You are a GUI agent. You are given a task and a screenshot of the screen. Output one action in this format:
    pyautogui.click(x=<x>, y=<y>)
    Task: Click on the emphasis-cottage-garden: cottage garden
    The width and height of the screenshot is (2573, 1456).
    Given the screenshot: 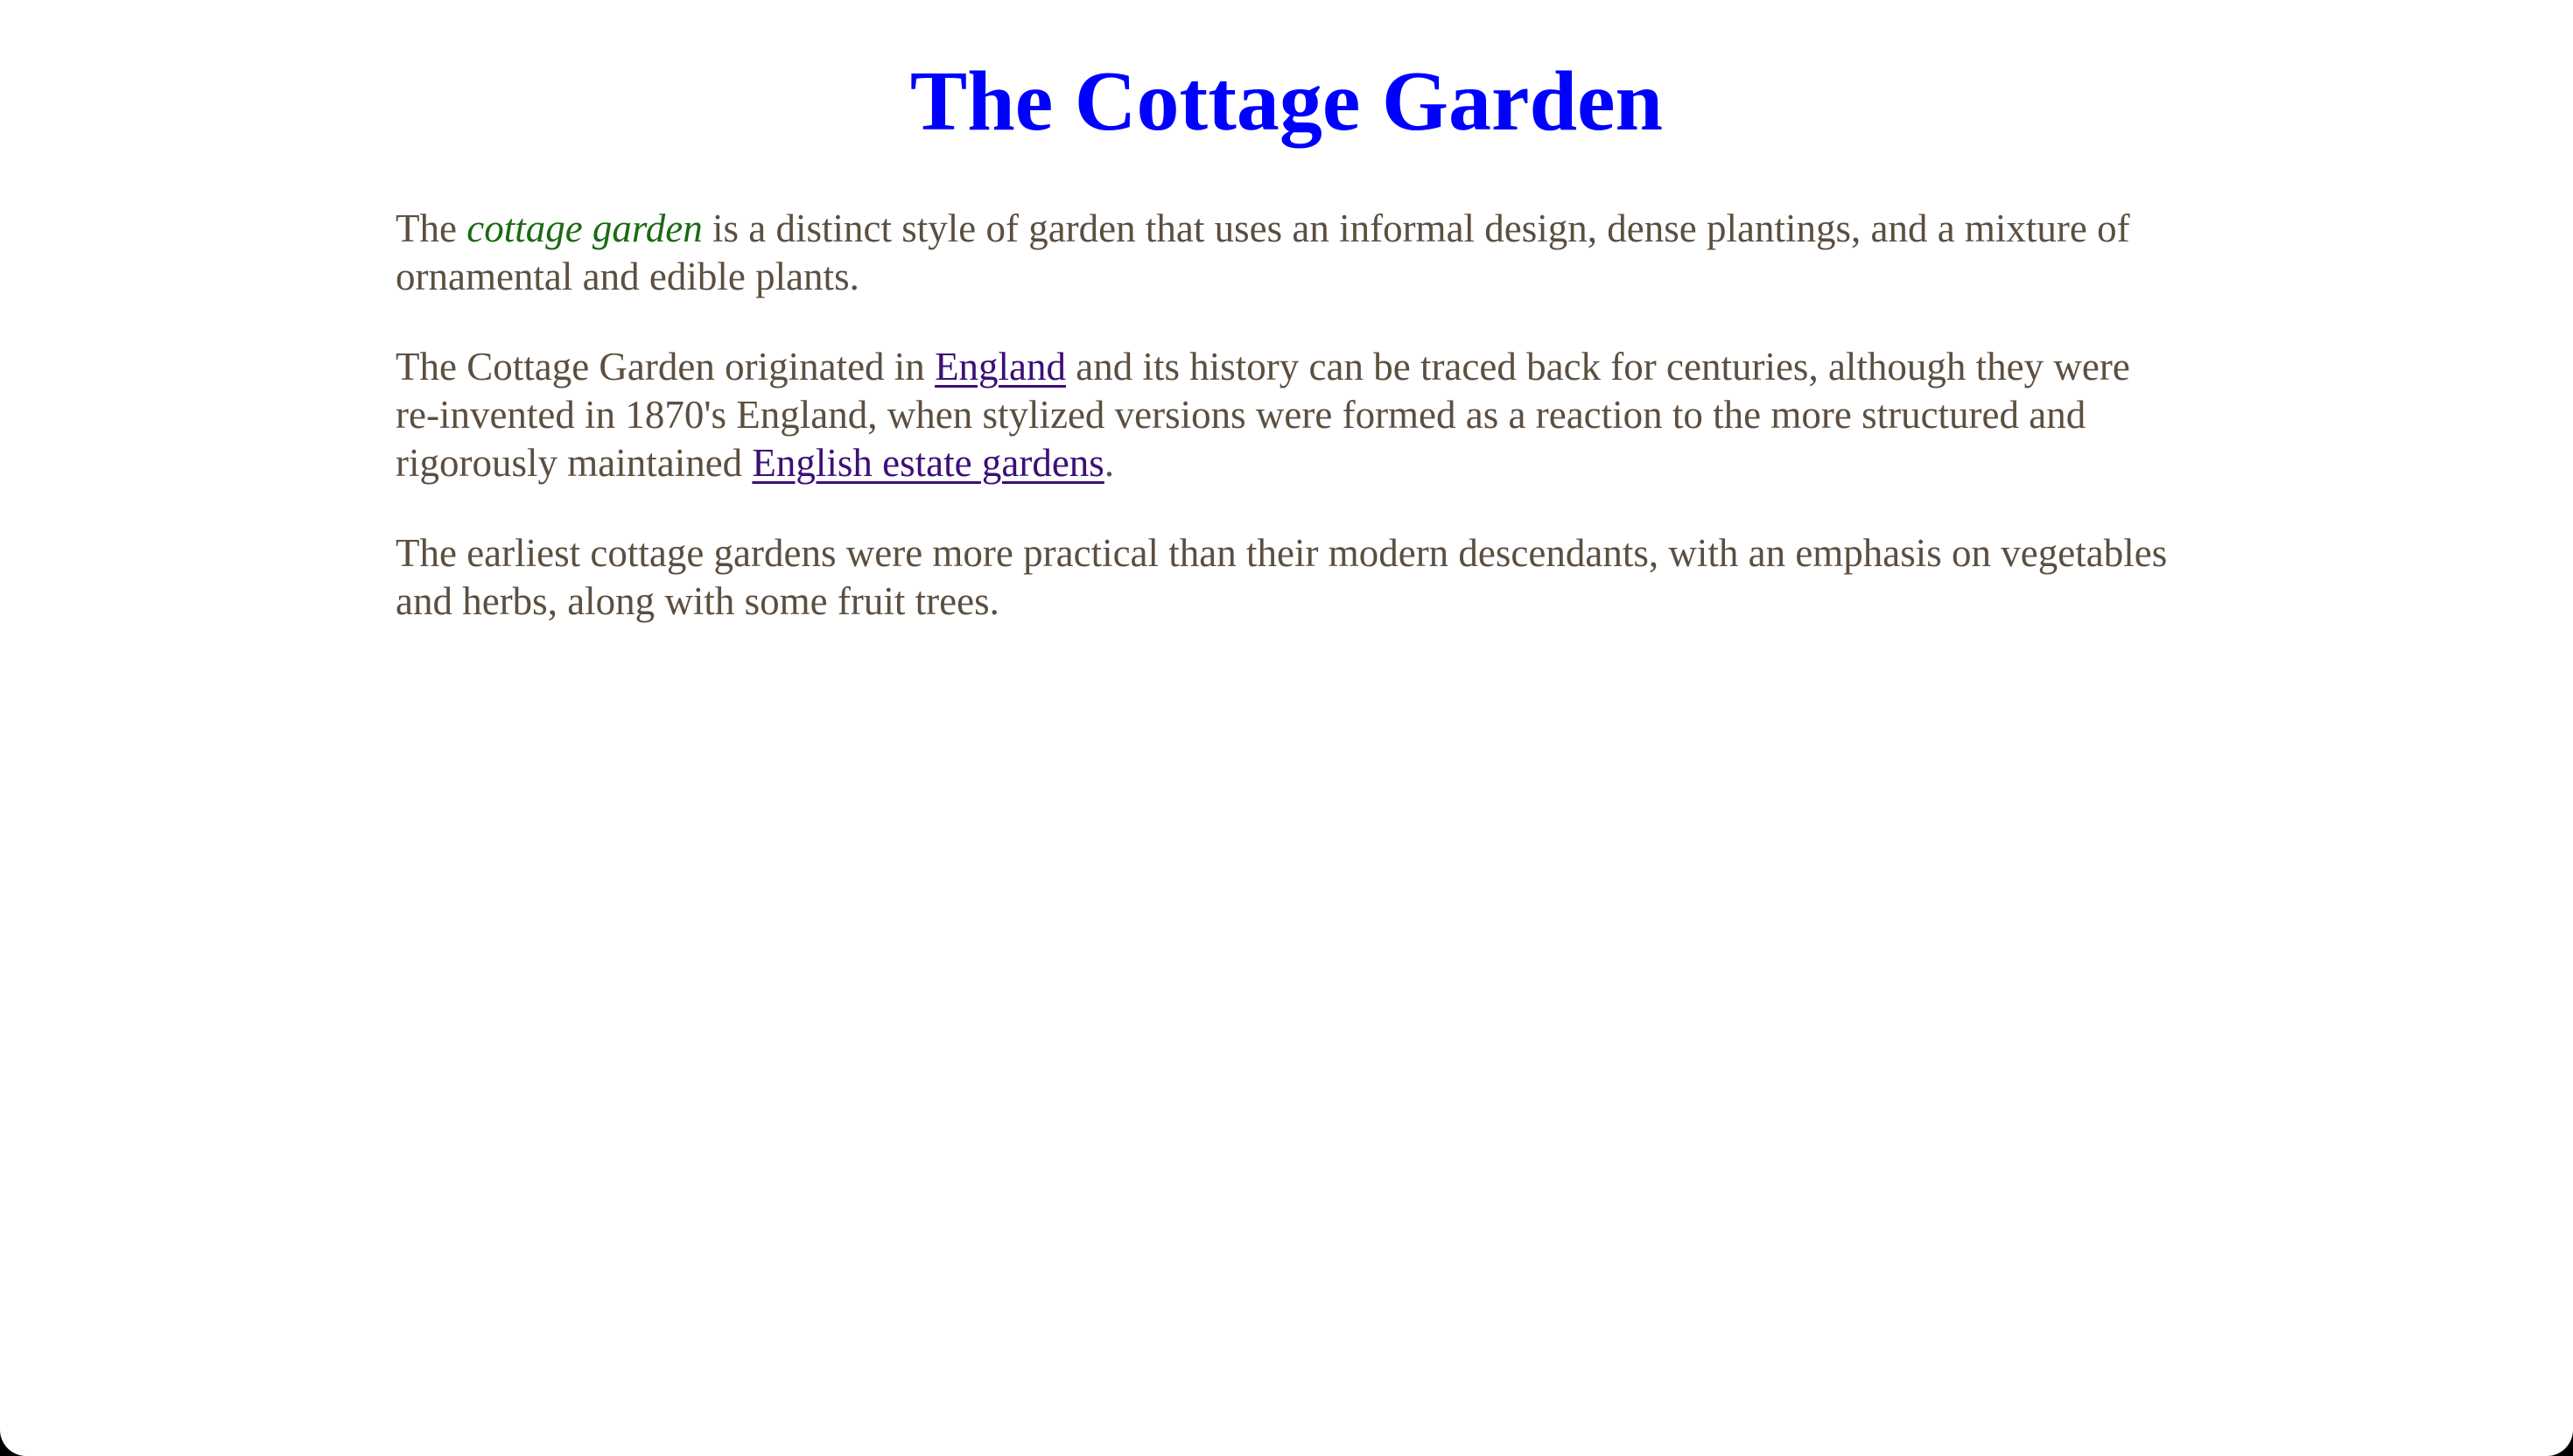 What is the action you would take?
    pyautogui.click(x=584, y=228)
    